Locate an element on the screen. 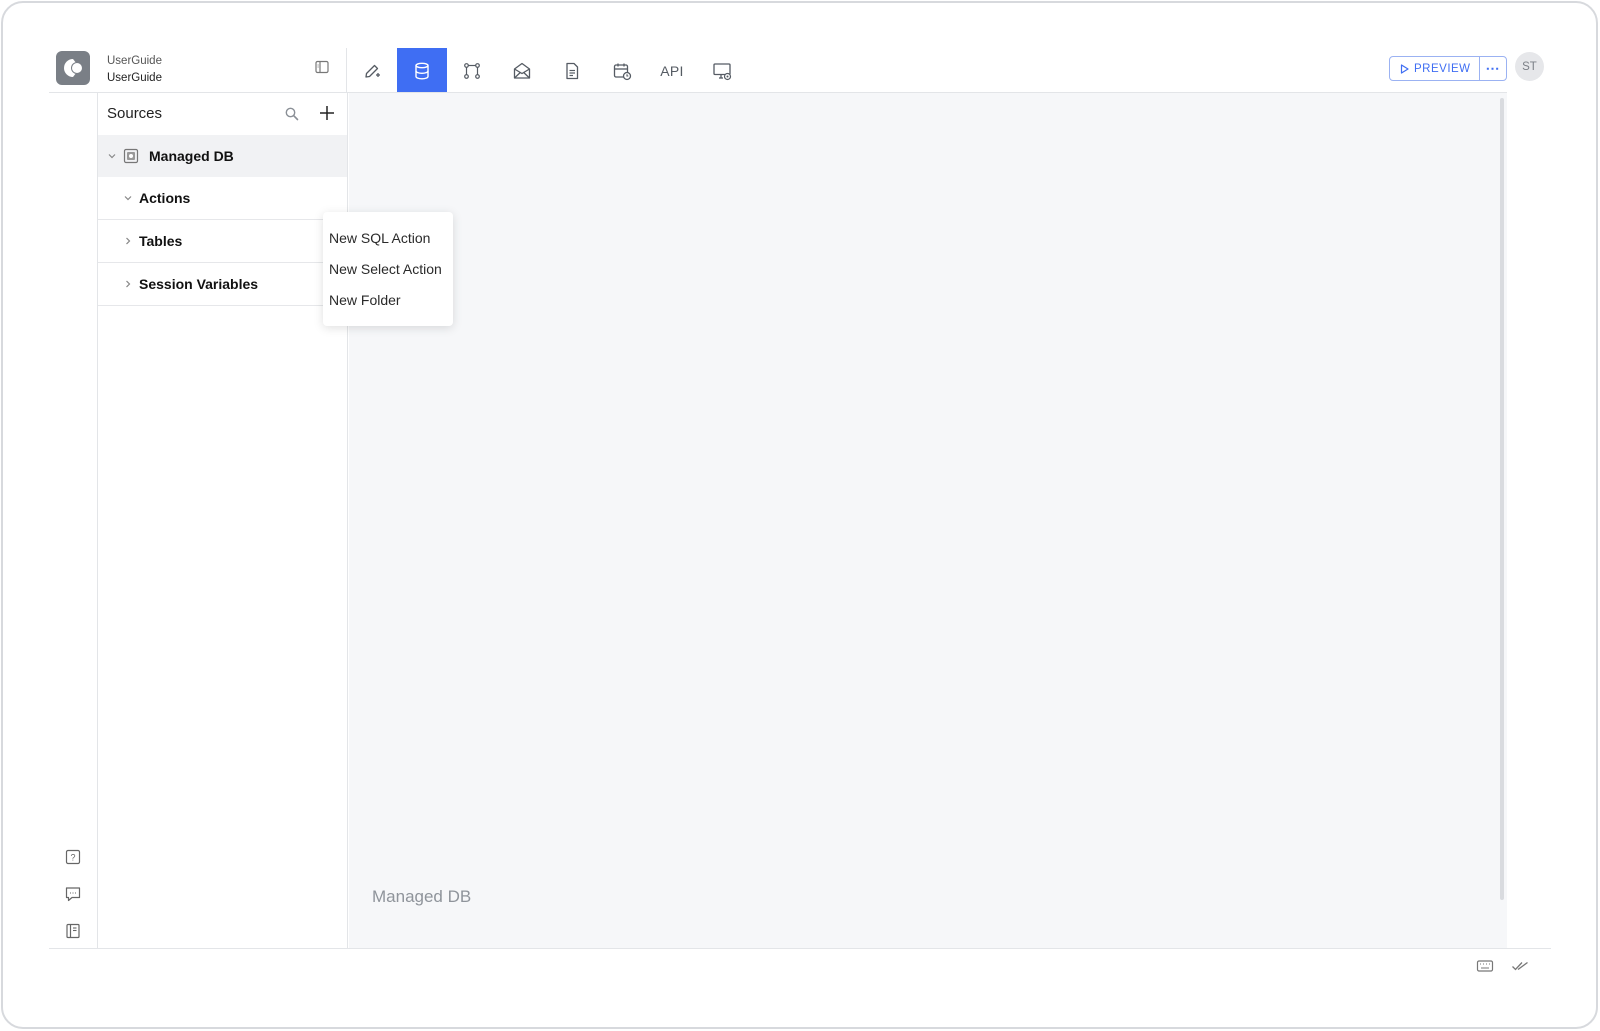 This screenshot has height=1031, width=1600. menu-item-new-folder: New Folder is located at coordinates (388, 300).